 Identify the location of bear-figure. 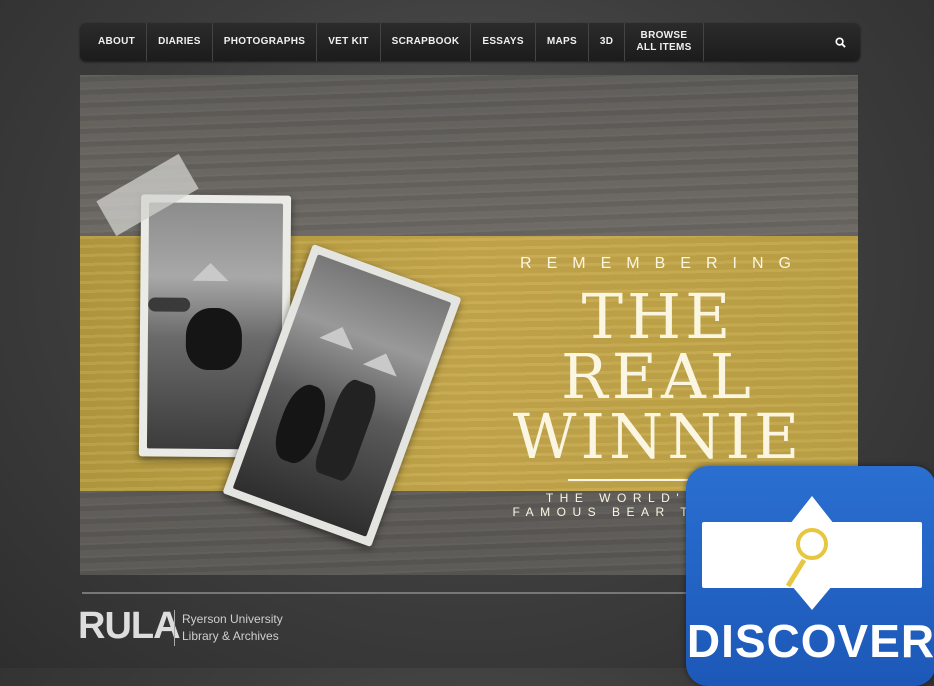
(214, 339).